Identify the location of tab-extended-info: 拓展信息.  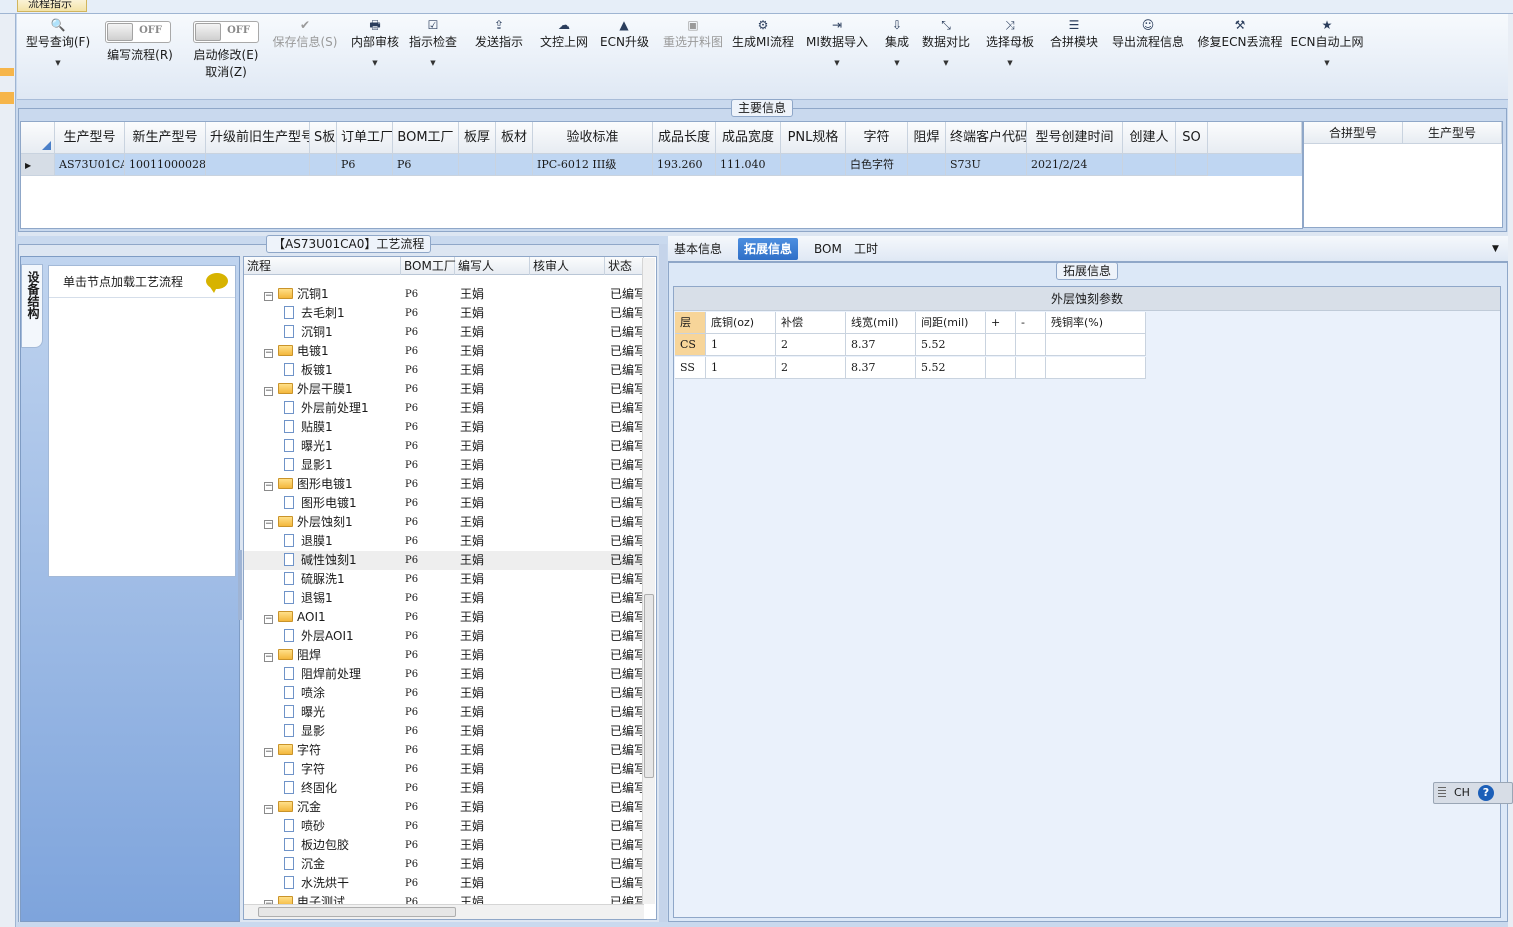
(768, 249).